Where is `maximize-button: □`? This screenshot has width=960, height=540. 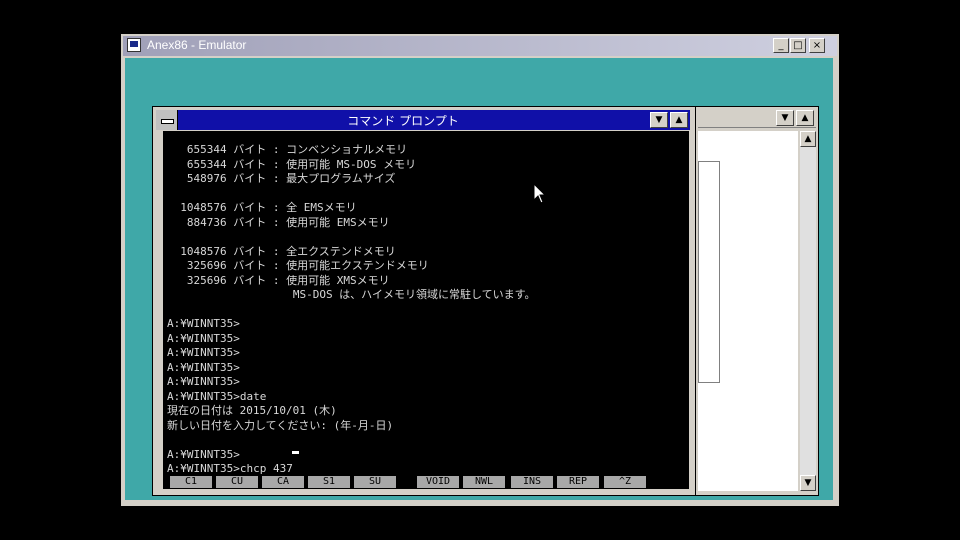
maximize-button: □ is located at coordinates (798, 45).